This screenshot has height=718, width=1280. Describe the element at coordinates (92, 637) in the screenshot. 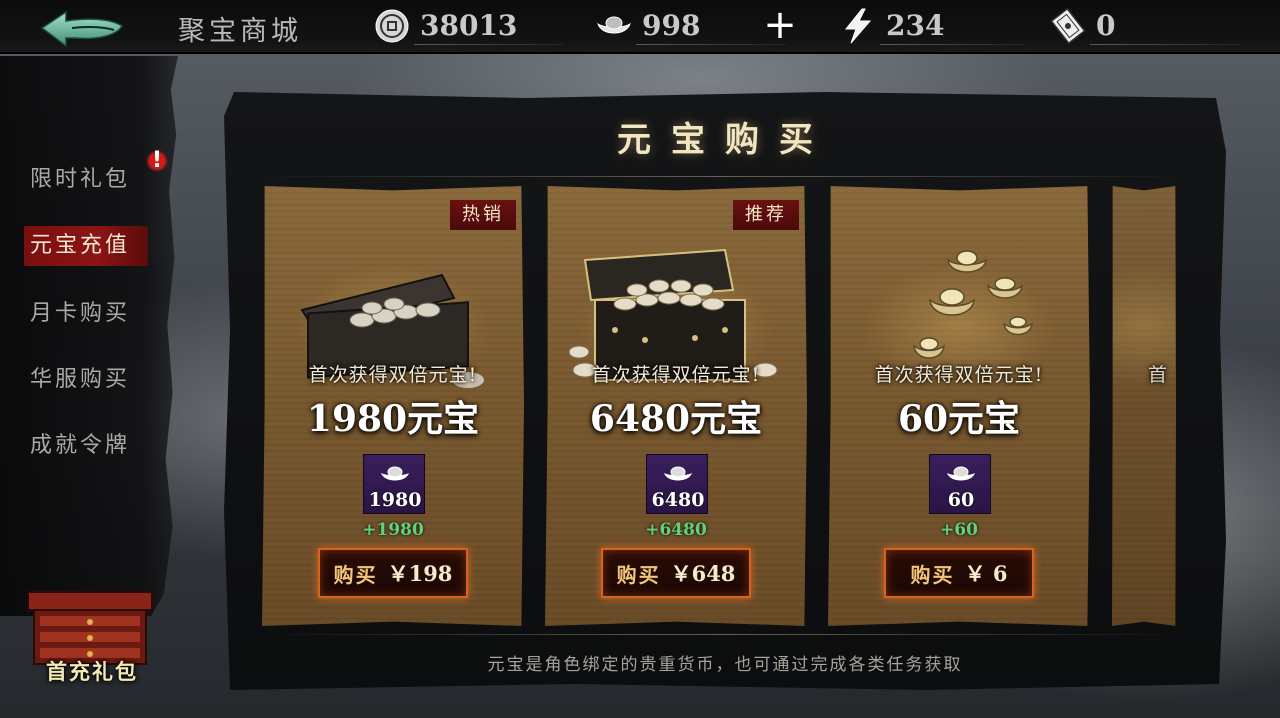

I see `first-recharge-gift-button: 首充礼包` at that location.